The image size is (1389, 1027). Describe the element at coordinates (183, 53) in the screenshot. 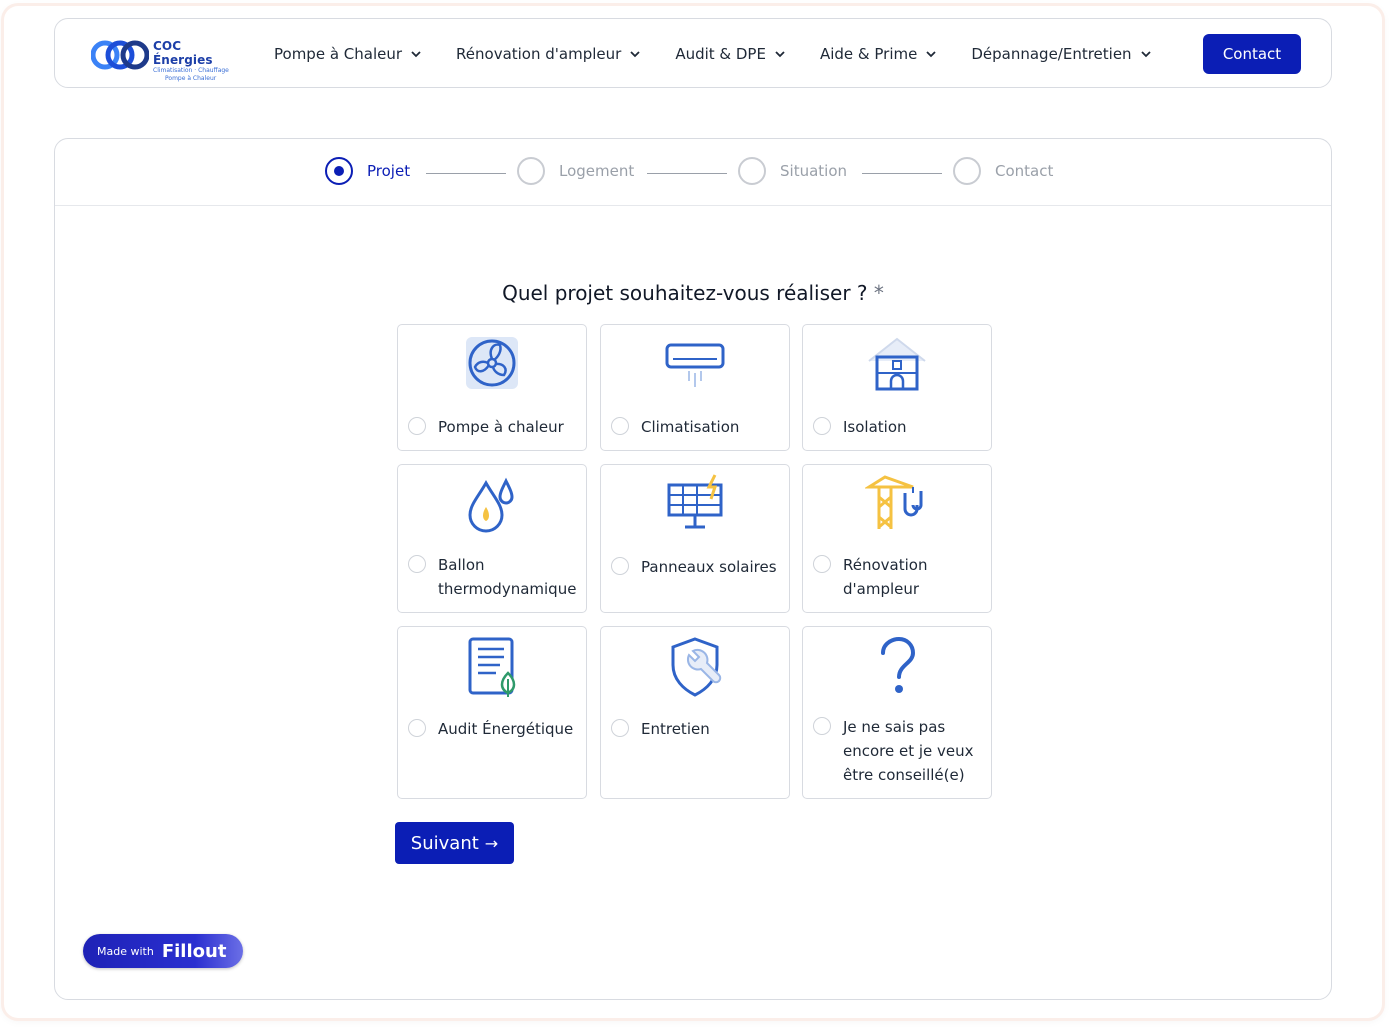

I see `logo-name: COC Énergies` at that location.